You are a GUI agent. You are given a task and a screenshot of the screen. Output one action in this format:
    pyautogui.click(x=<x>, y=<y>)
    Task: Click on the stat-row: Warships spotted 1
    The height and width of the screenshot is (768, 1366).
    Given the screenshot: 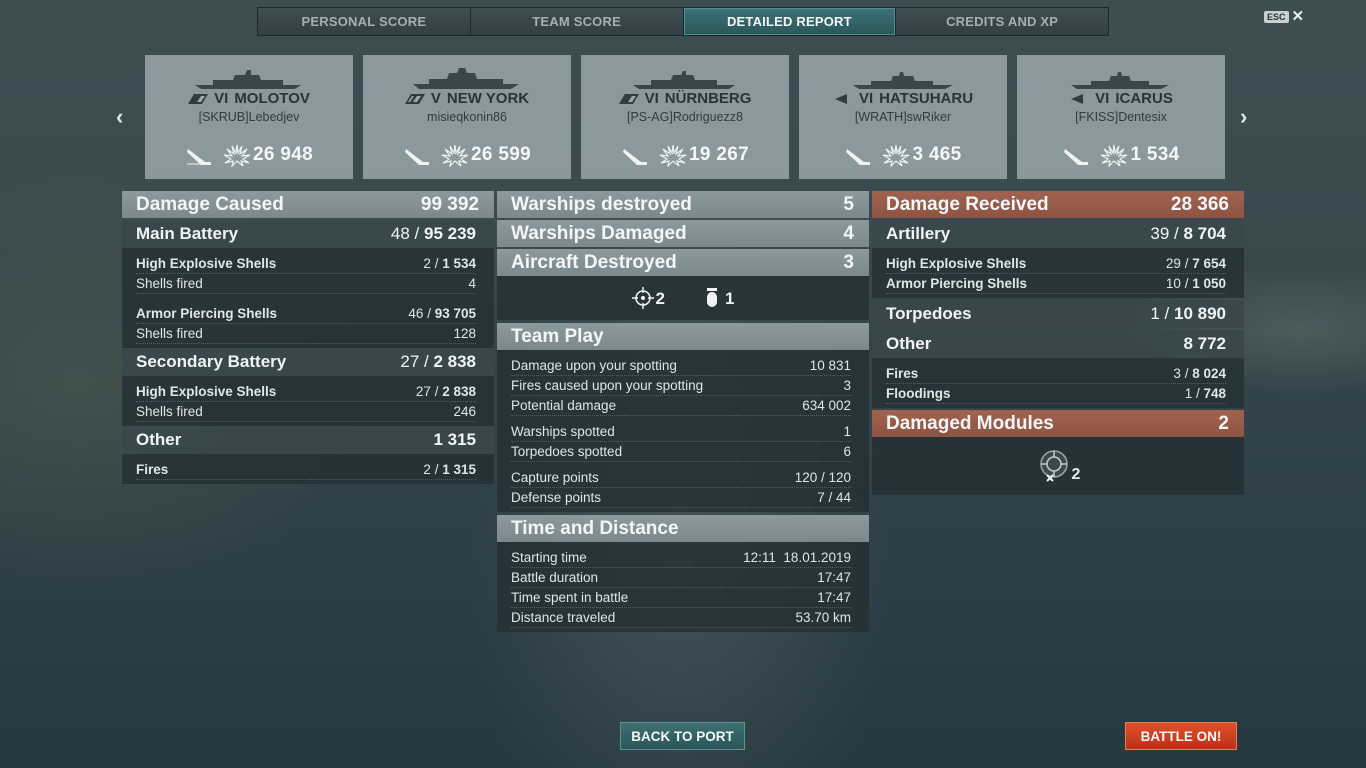 What is the action you would take?
    pyautogui.click(x=681, y=432)
    